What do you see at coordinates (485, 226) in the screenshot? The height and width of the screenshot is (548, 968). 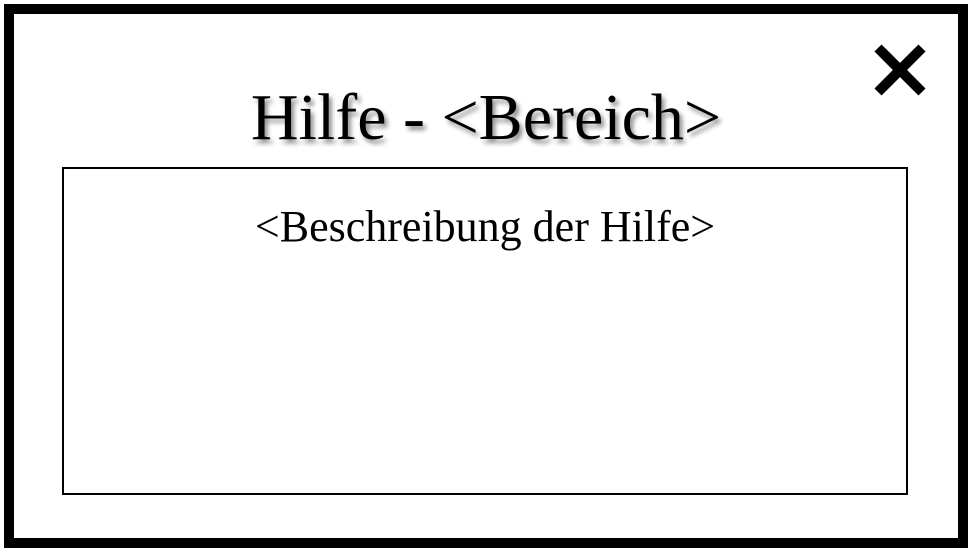 I see `help-description: <Beschreibung der Hilfe>` at bounding box center [485, 226].